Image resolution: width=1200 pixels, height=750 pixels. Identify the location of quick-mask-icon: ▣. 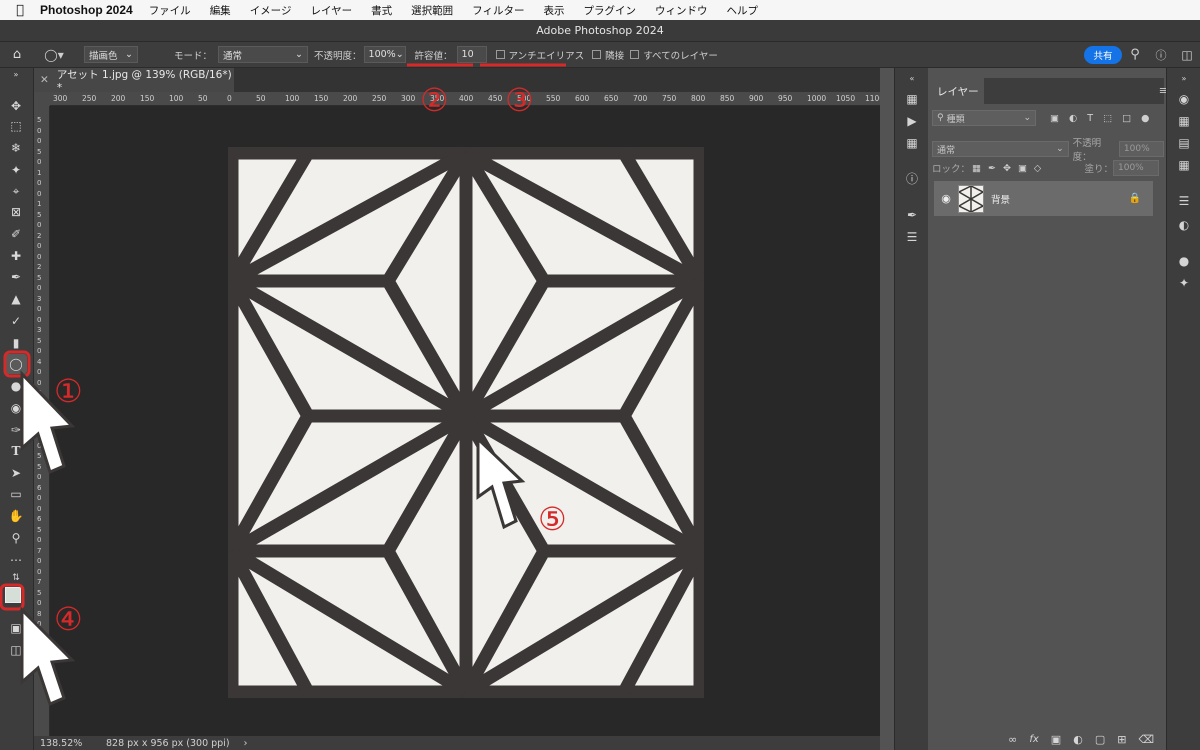
(16, 628).